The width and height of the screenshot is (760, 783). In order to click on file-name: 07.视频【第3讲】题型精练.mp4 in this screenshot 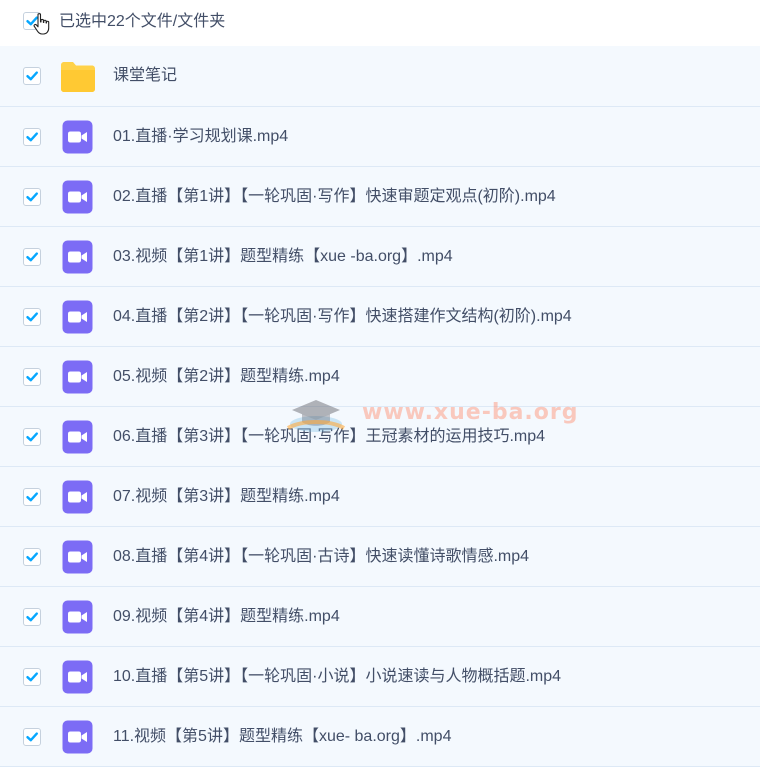, I will do `click(226, 497)`.